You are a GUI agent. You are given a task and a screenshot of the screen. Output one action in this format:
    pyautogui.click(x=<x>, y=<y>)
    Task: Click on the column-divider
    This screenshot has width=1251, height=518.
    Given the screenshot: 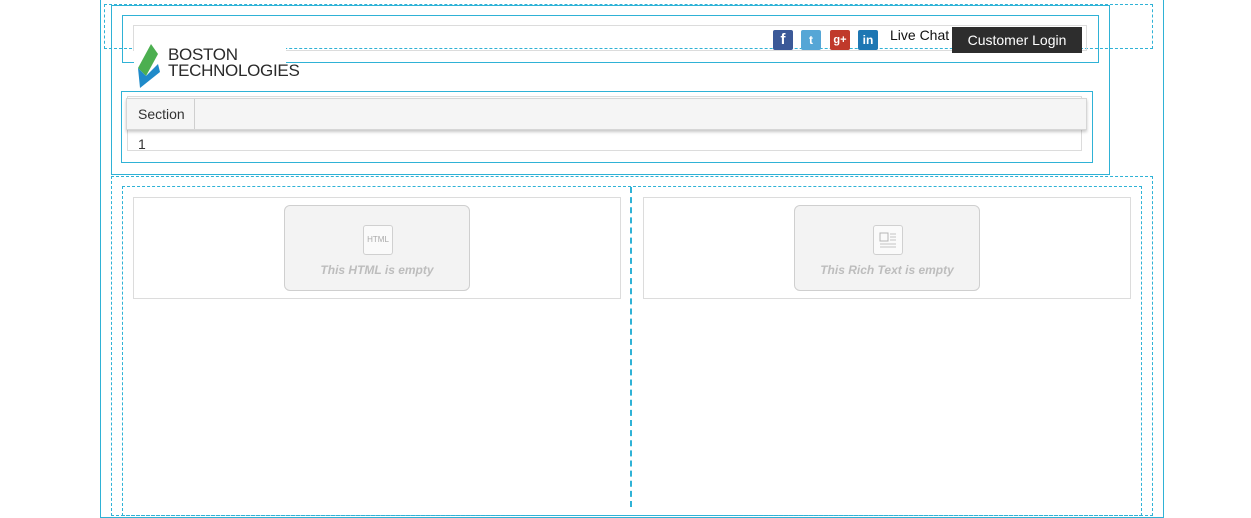 What is the action you would take?
    pyautogui.click(x=631, y=347)
    